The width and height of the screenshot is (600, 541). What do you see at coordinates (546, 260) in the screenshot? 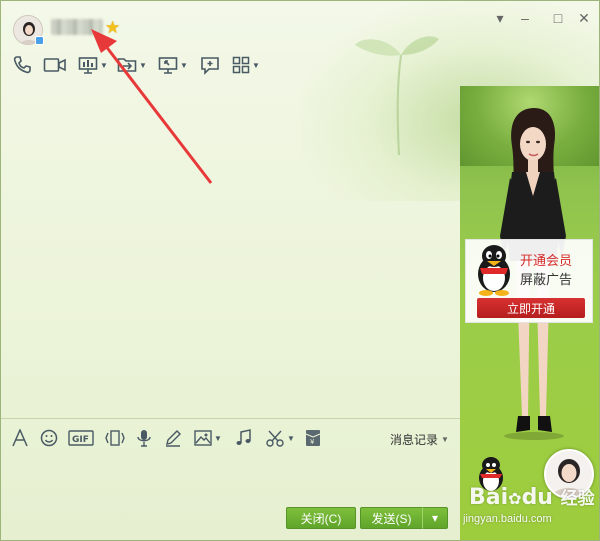
I see `ad-title: 开通会员` at bounding box center [546, 260].